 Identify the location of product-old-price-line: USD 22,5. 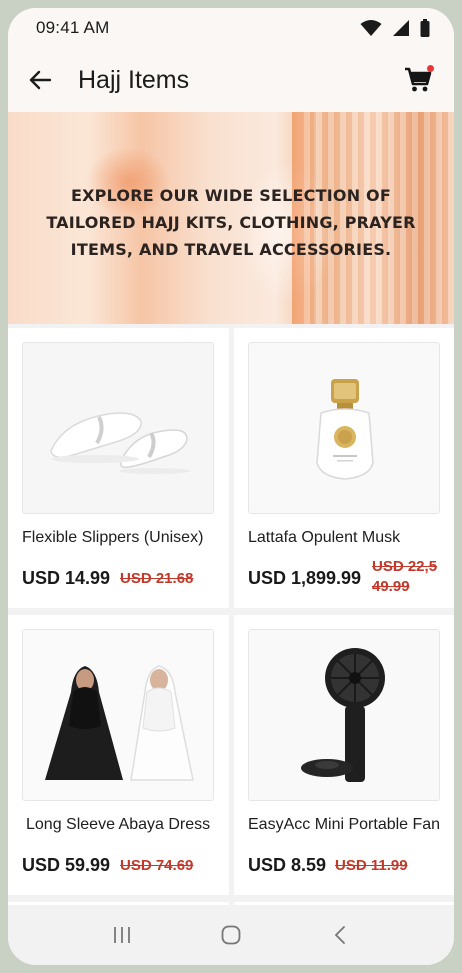
(405, 566).